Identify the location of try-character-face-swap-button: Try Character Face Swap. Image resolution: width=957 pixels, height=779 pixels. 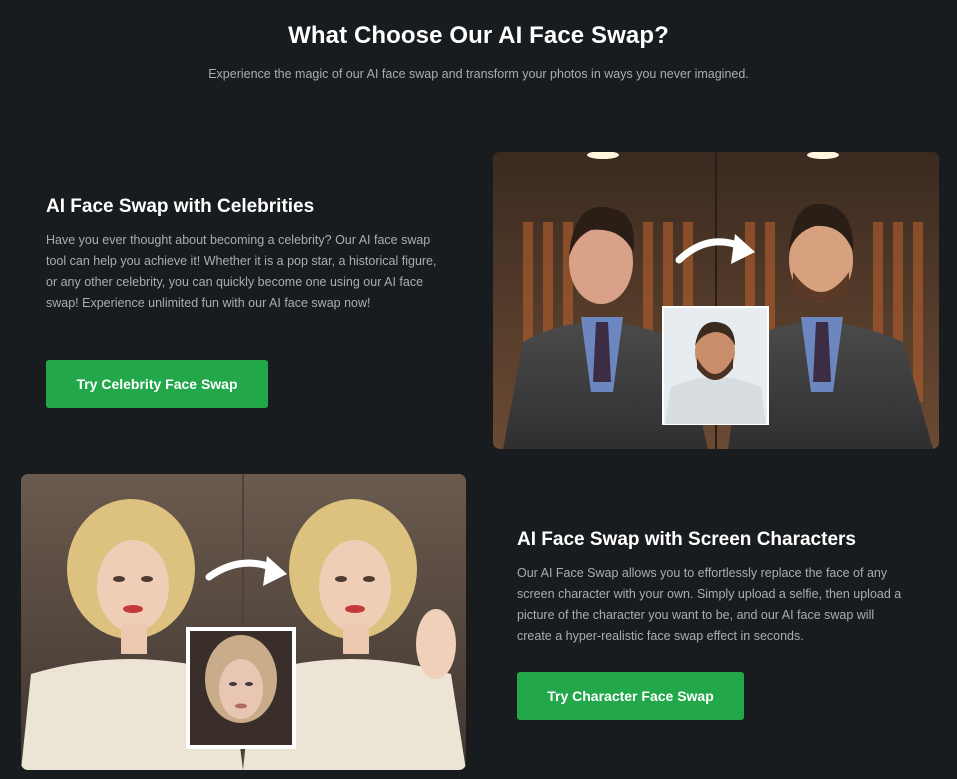
(630, 696).